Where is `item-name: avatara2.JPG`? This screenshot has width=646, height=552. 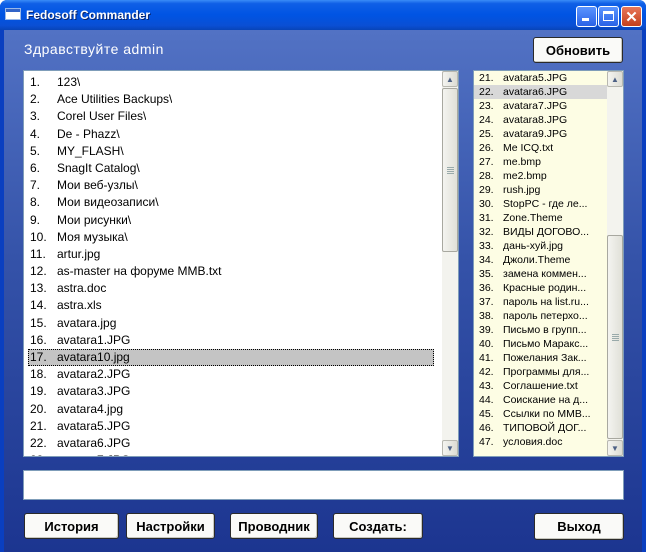 item-name: avatara2.JPG is located at coordinates (94, 374).